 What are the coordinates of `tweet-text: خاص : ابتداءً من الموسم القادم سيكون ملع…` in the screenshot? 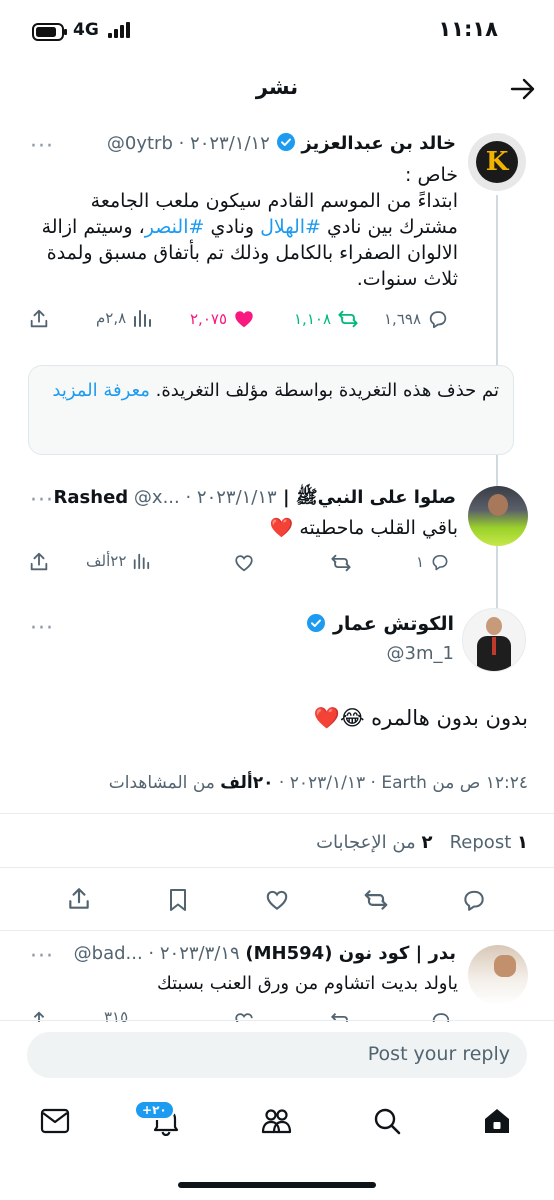 It's located at (243, 227).